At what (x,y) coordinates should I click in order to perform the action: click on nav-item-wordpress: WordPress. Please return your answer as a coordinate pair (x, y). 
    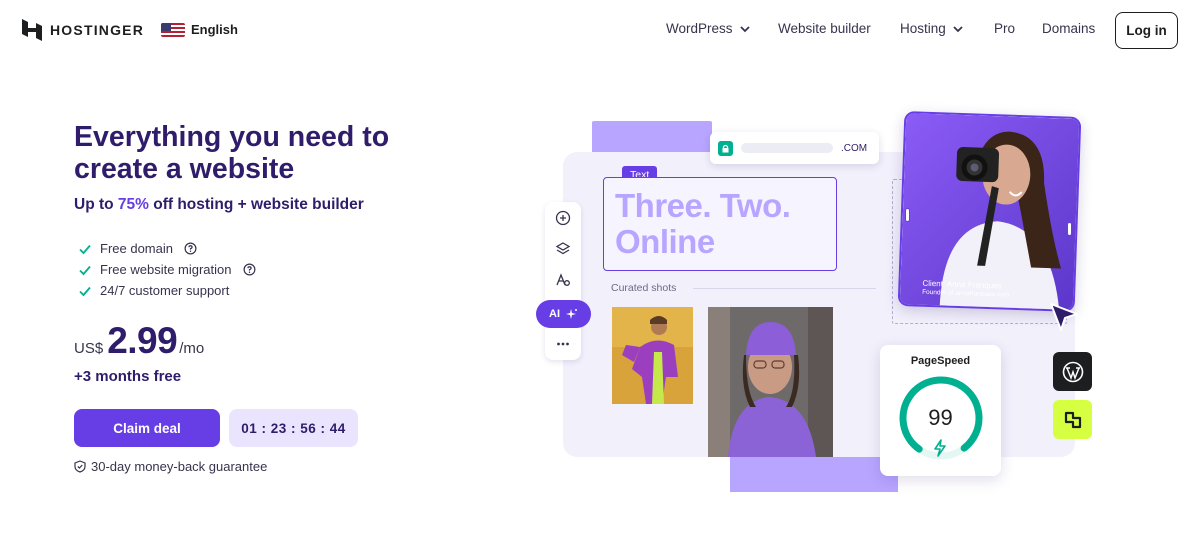
    Looking at the image, I should click on (708, 28).